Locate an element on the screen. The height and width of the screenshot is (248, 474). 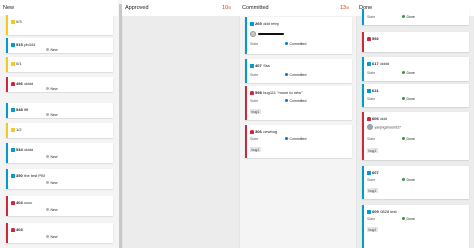
card: 0/3 is located at coordinates (59, 25).